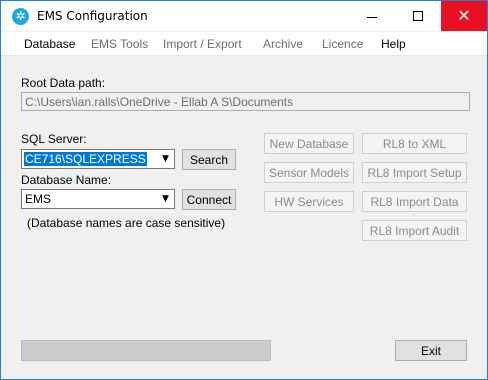  I want to click on connect-button: Connect, so click(209, 199).